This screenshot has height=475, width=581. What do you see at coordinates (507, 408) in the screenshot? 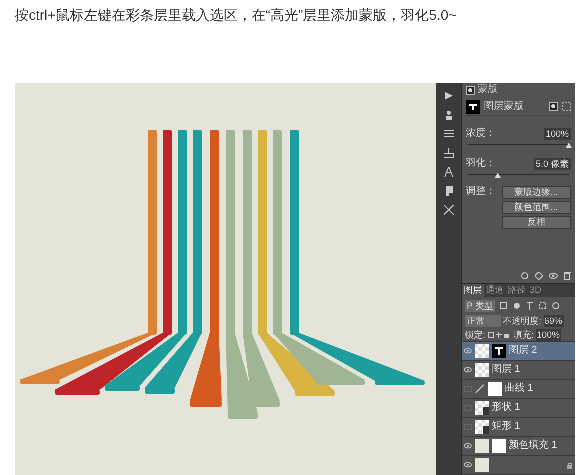
I see `layer-name: 形状 1` at bounding box center [507, 408].